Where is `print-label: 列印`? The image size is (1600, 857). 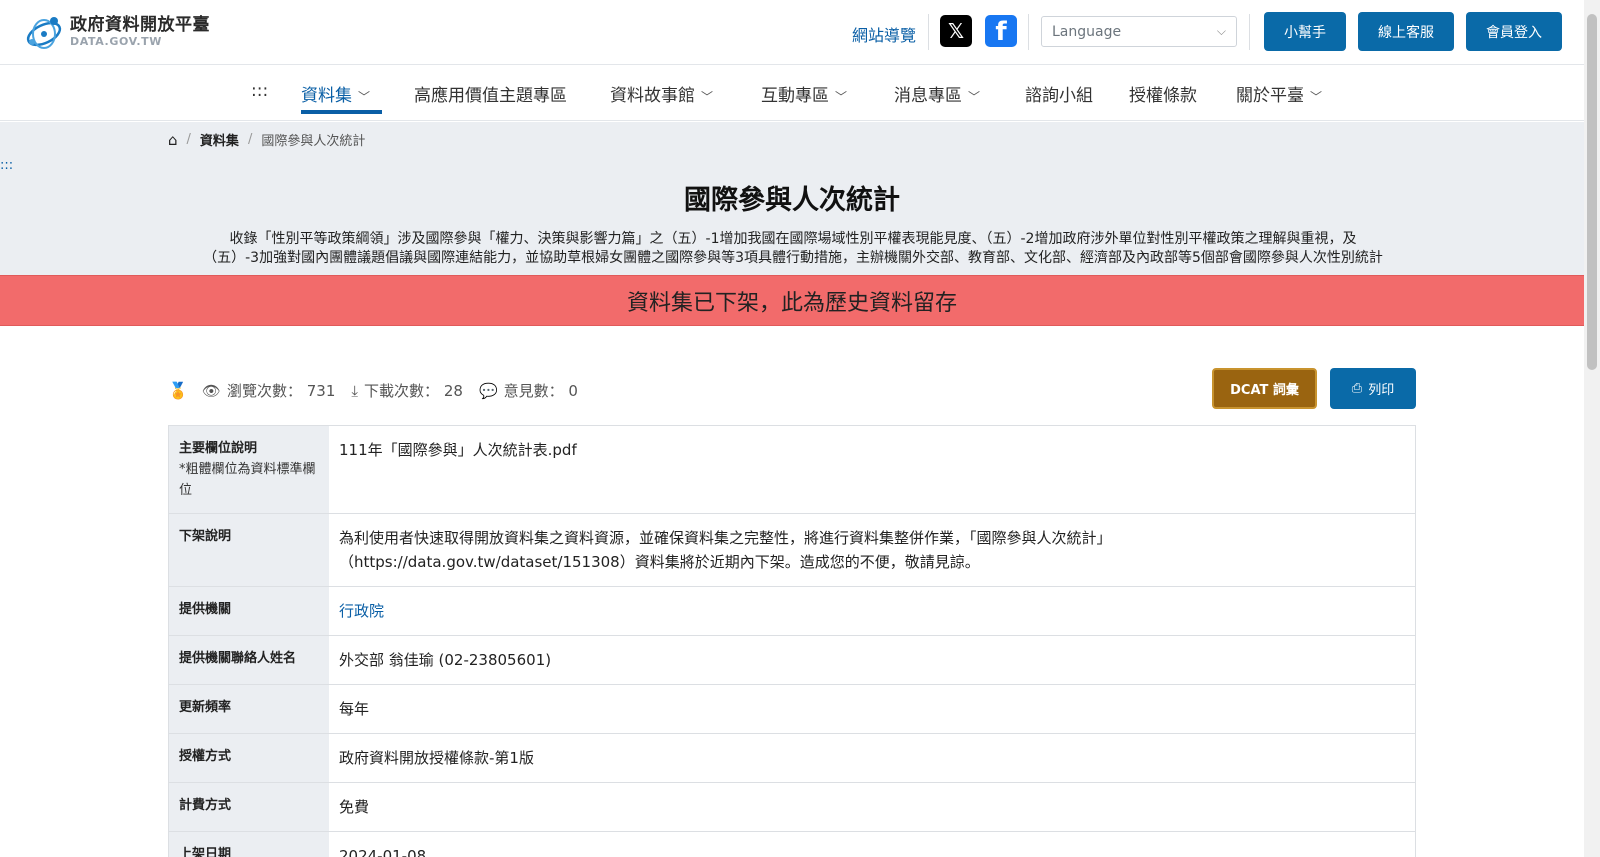 print-label: 列印 is located at coordinates (1381, 390).